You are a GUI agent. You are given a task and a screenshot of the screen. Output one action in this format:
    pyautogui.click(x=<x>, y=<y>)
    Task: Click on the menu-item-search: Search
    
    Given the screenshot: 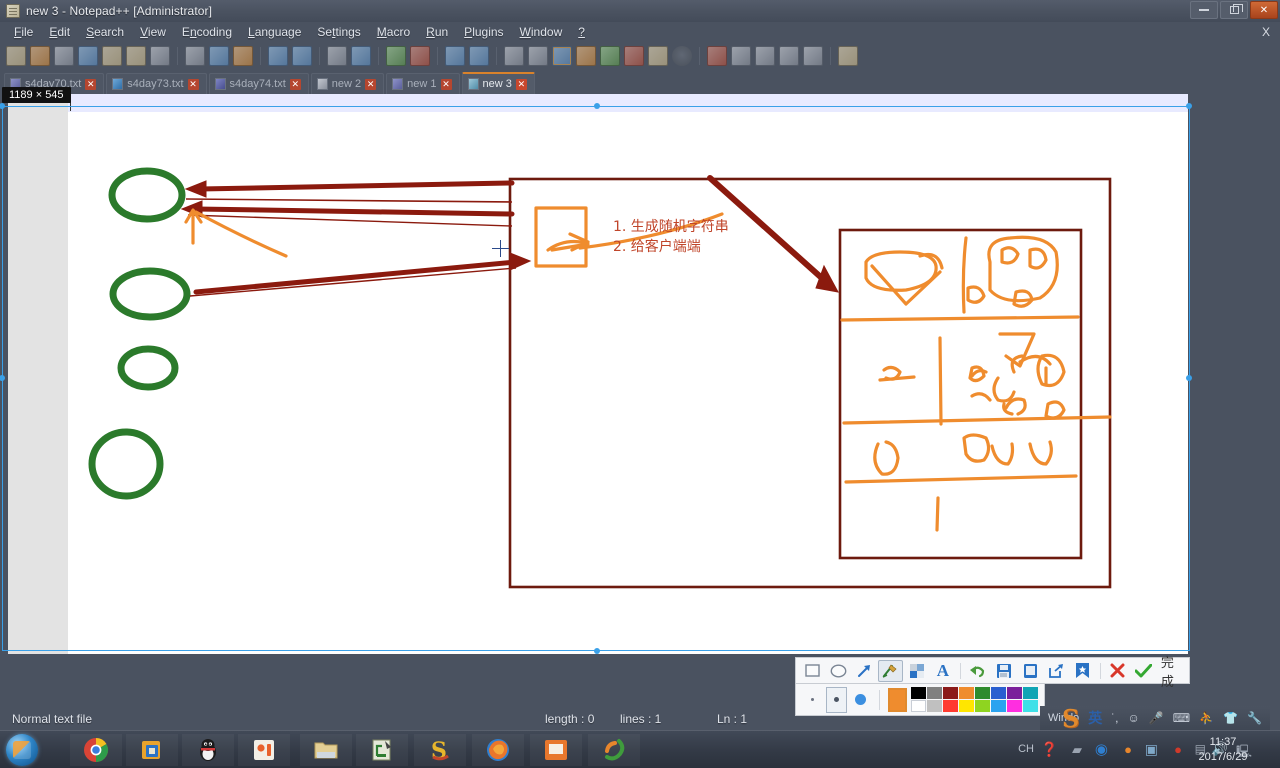 What is the action you would take?
    pyautogui.click(x=105, y=32)
    